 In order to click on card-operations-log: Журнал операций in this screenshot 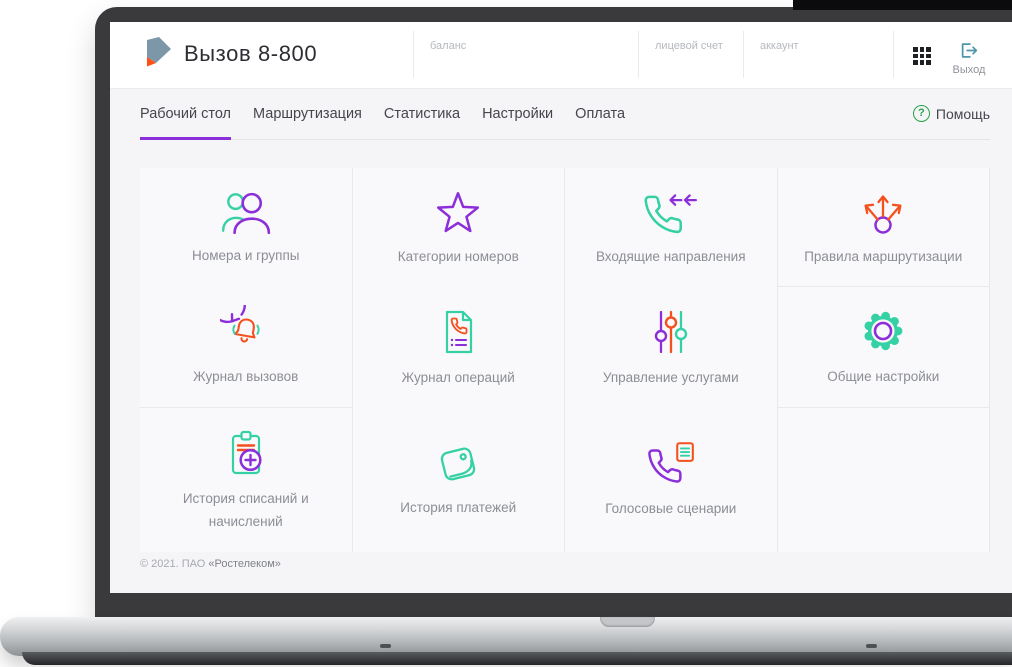, I will do `click(458, 347)`.